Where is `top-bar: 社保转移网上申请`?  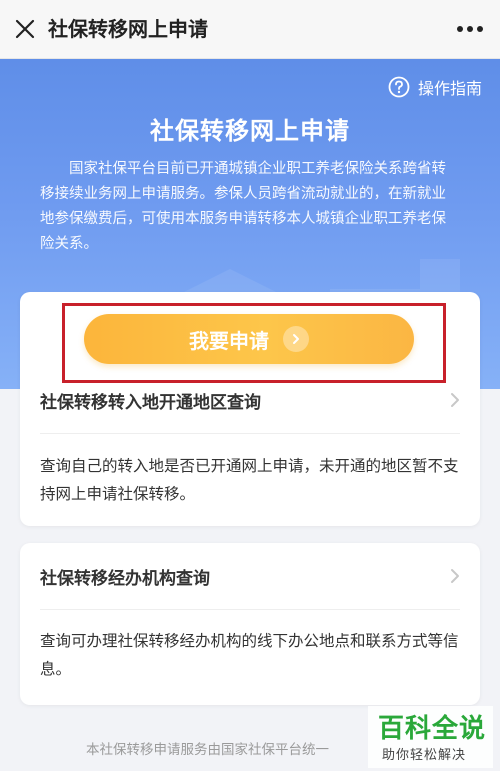
top-bar: 社保转移网上申请 is located at coordinates (250, 29).